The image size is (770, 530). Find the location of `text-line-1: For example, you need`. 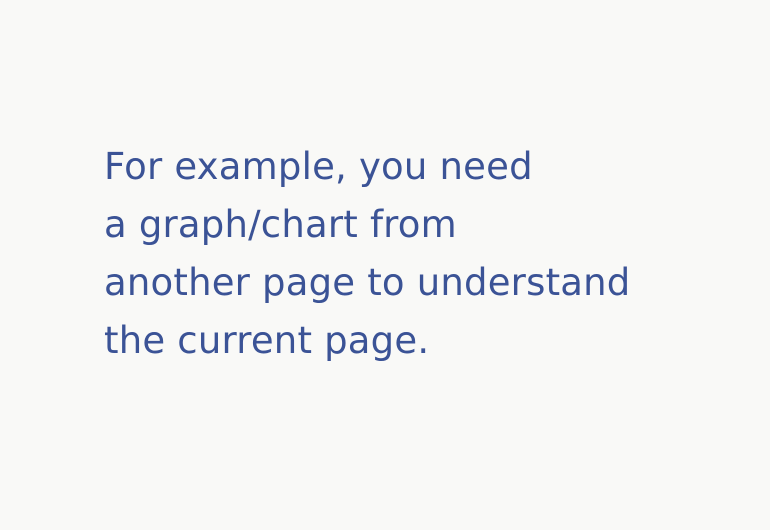

text-line-1: For example, you need is located at coordinates (318, 166).